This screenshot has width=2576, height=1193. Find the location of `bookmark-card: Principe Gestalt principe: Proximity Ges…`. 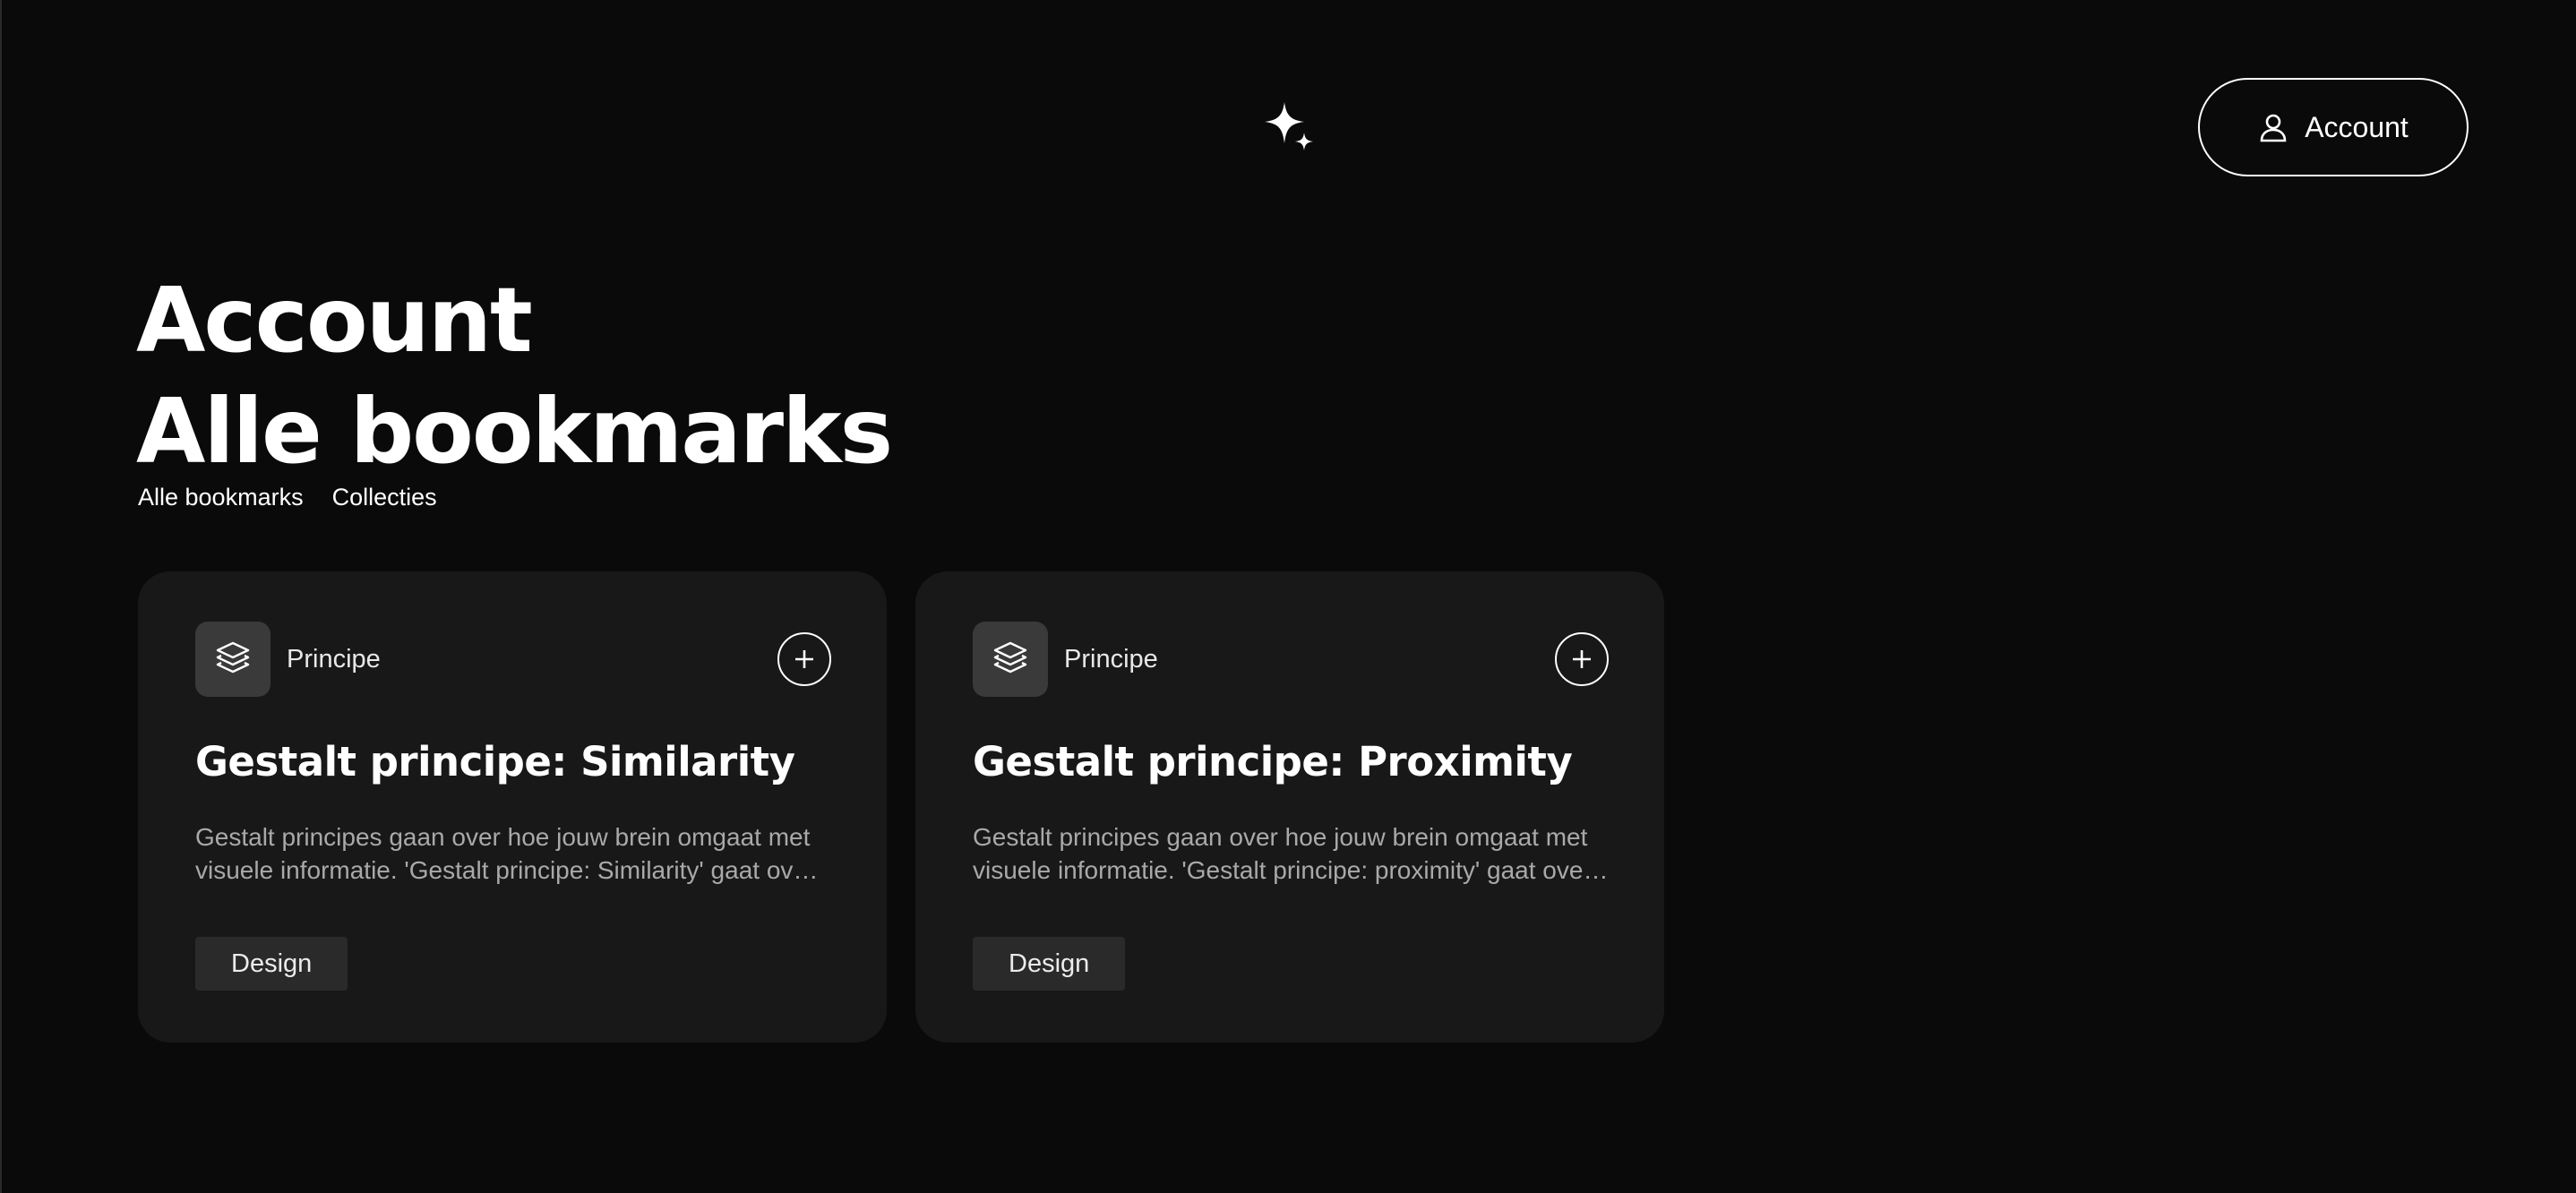

bookmark-card: Principe Gestalt principe: Proximity Ges… is located at coordinates (1289, 807).